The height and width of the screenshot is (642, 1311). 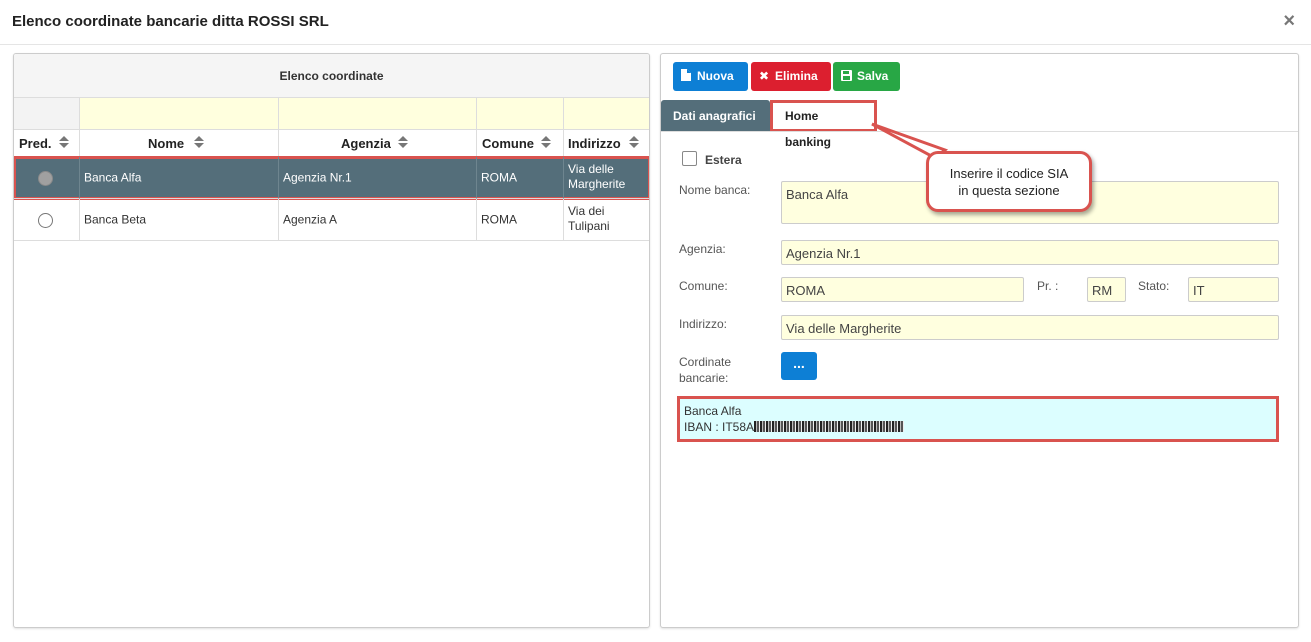 What do you see at coordinates (715, 116) in the screenshot?
I see `tab-dati-anagrafici: Dati anagrafici` at bounding box center [715, 116].